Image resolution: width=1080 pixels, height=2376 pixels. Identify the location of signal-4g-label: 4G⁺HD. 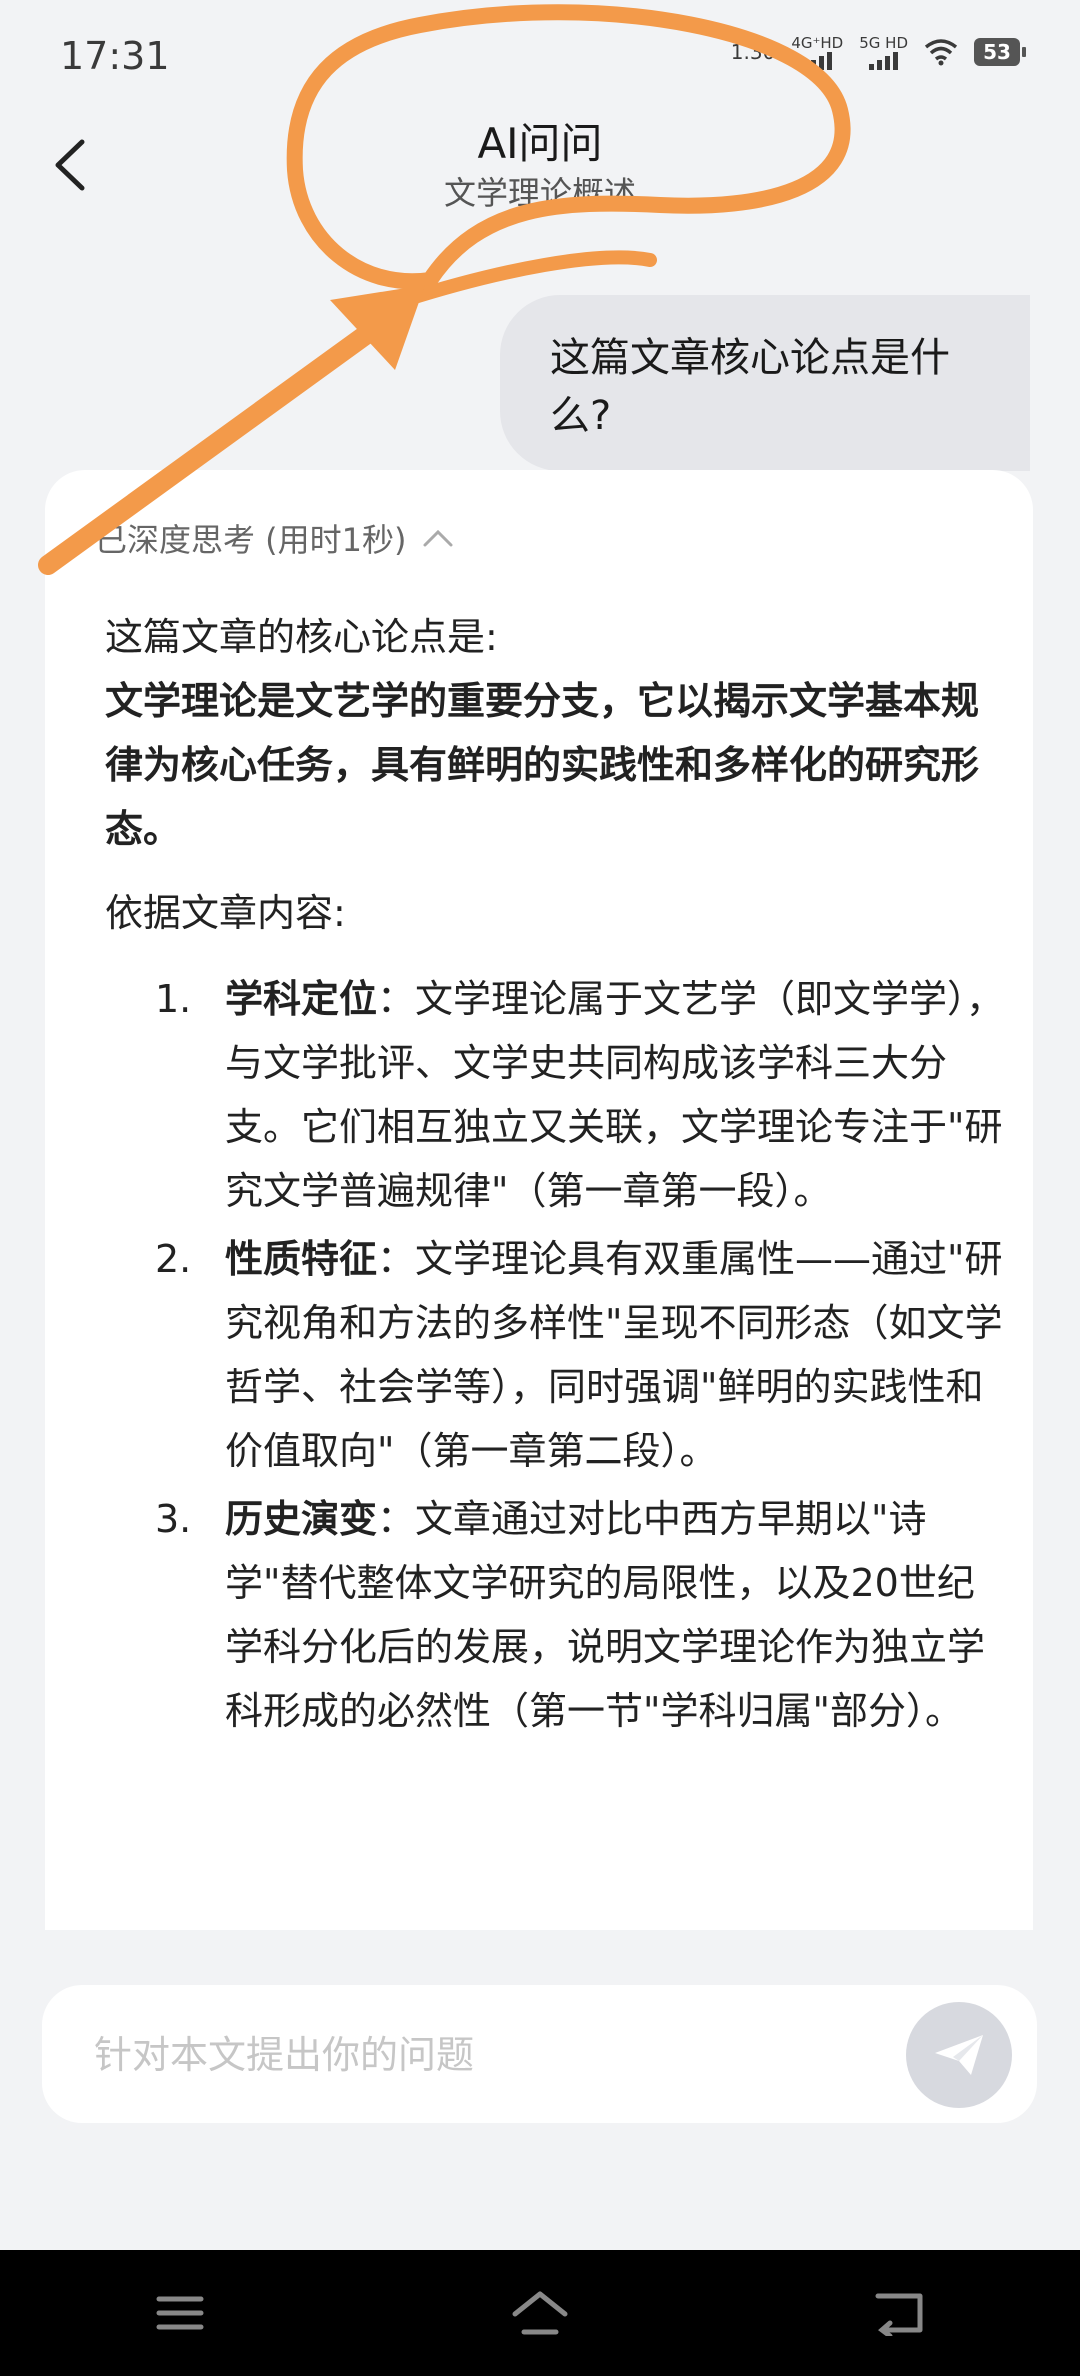
(817, 43).